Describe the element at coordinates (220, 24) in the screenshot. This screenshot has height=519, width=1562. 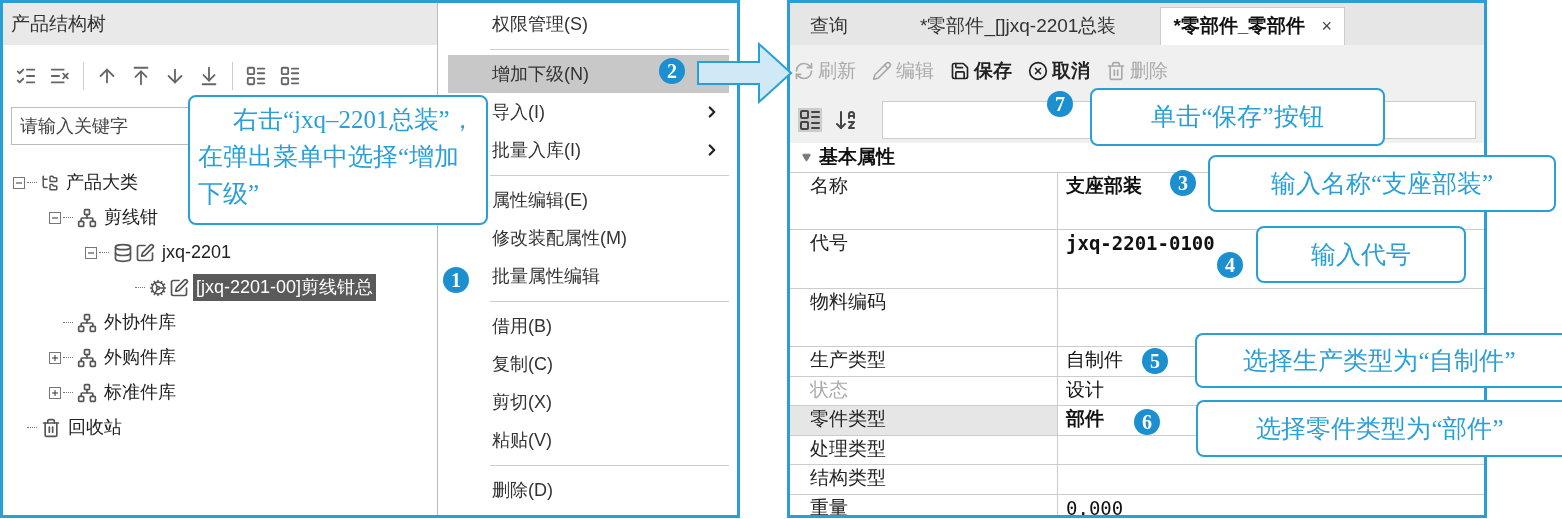
I see `panel-title: 产品结构树` at that location.